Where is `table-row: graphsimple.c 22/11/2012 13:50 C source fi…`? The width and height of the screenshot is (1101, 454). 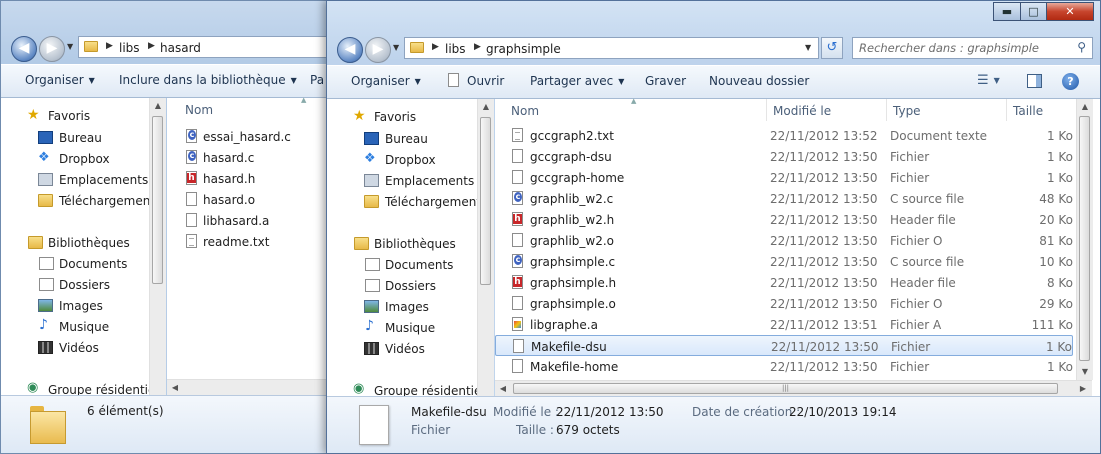 table-row: graphsimple.c 22/11/2012 13:50 C source fi… is located at coordinates (784, 261).